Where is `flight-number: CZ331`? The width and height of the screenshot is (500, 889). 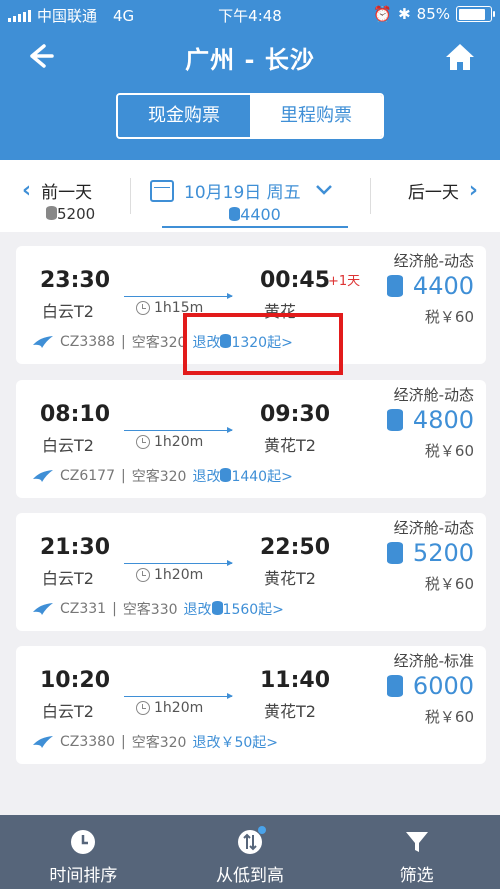
flight-number: CZ331 is located at coordinates (83, 609).